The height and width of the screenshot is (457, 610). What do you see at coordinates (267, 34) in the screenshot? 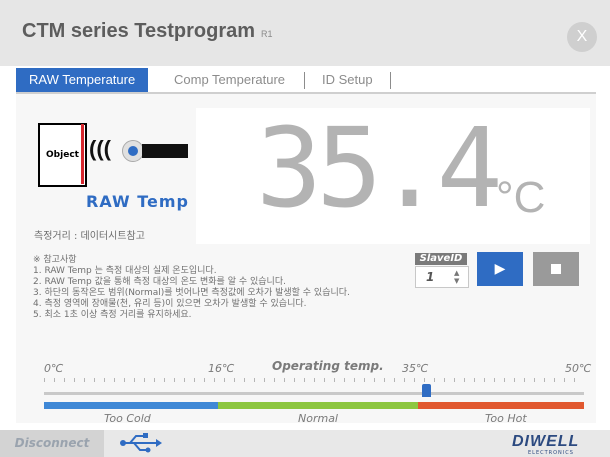
I see `version-label: R1` at bounding box center [267, 34].